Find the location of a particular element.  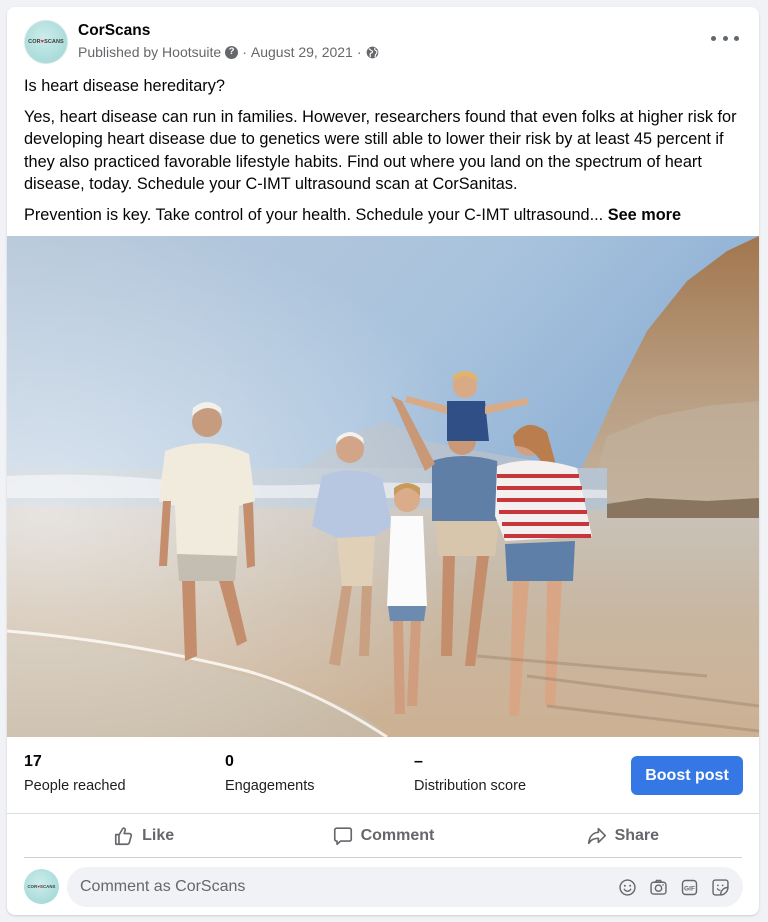

help-icon: ? is located at coordinates (232, 52).